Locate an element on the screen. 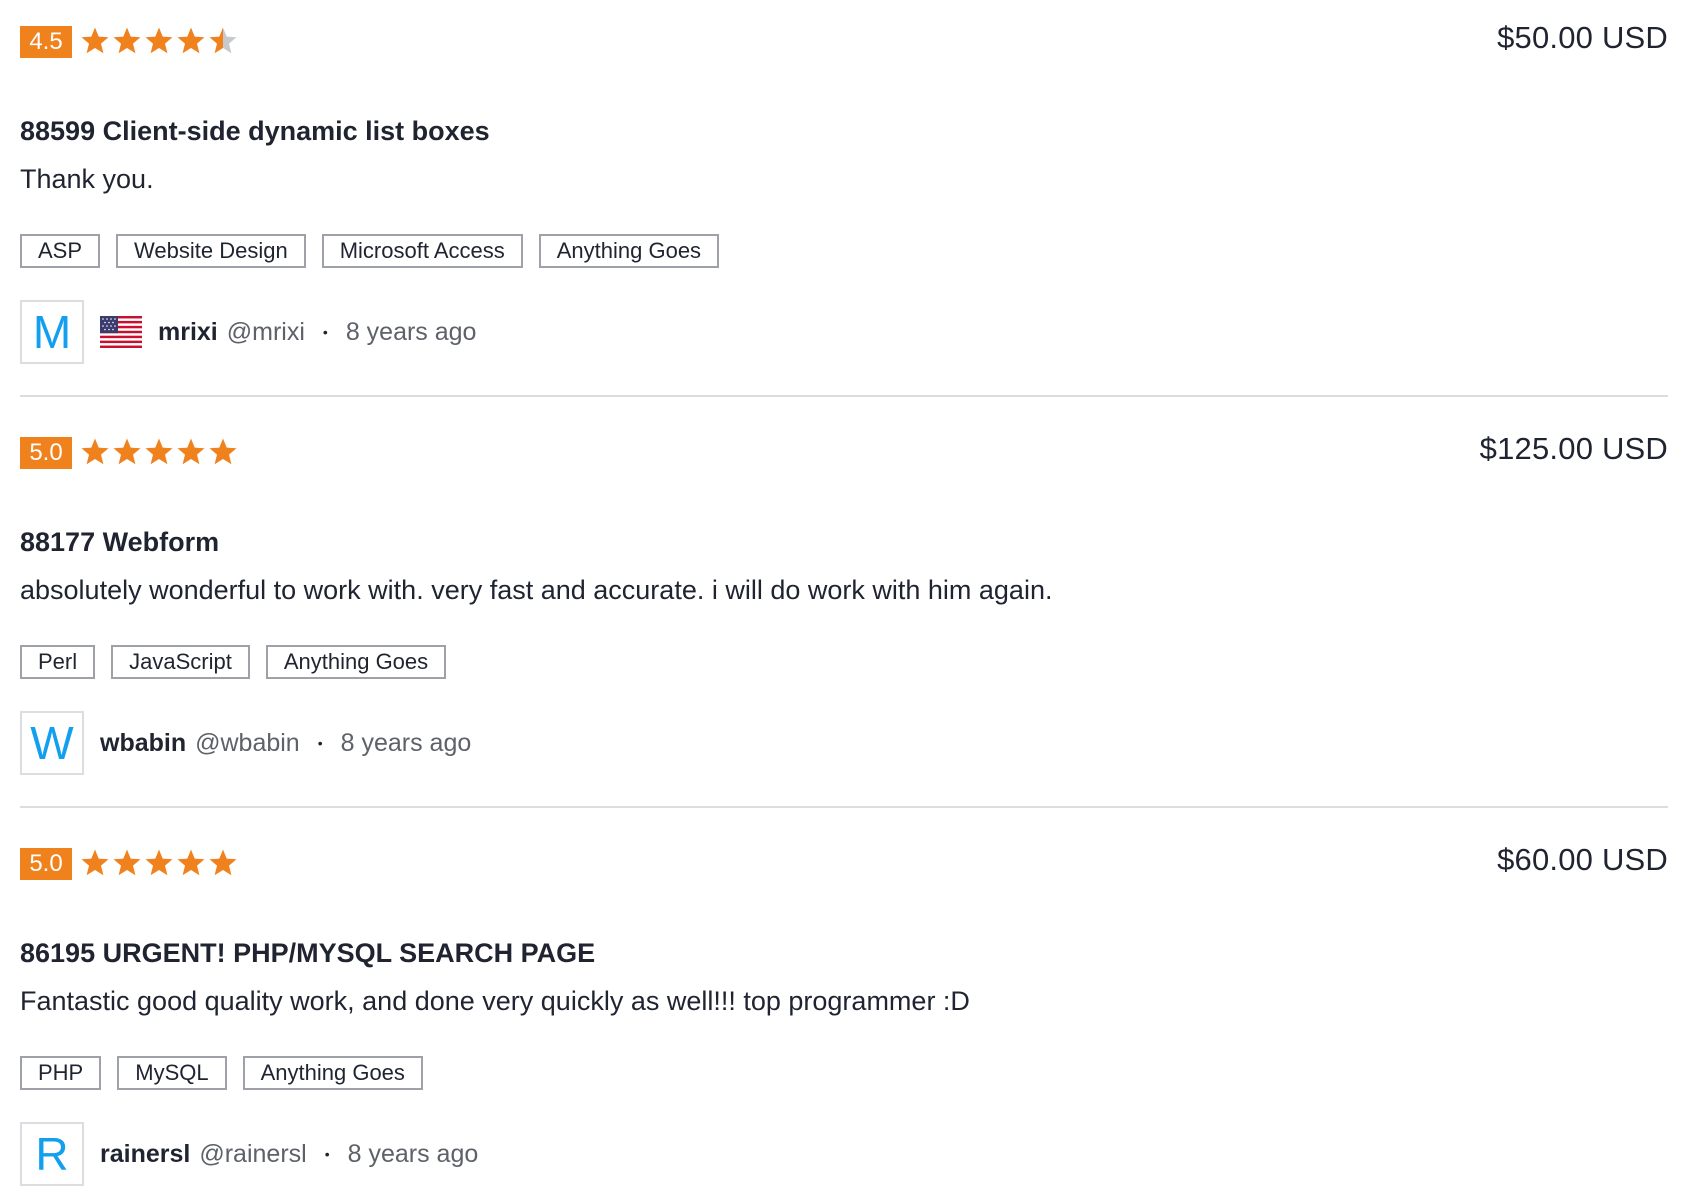 The width and height of the screenshot is (1684, 1203). reviewer-handle: @wbabin is located at coordinates (247, 742).